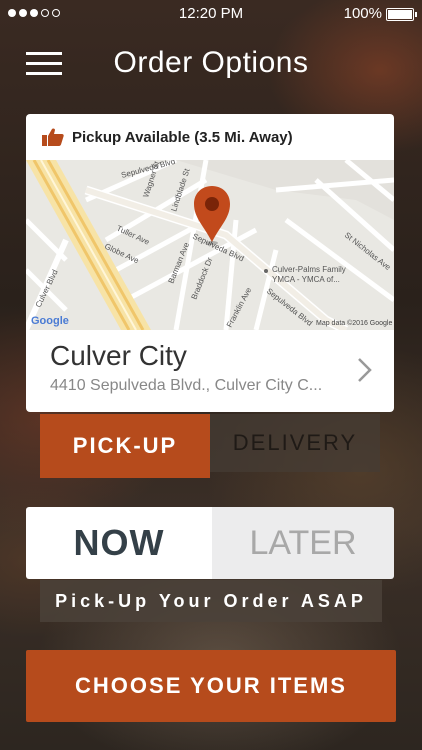 This screenshot has width=422, height=750. I want to click on timing-toggle: NOW LATER, so click(210, 543).